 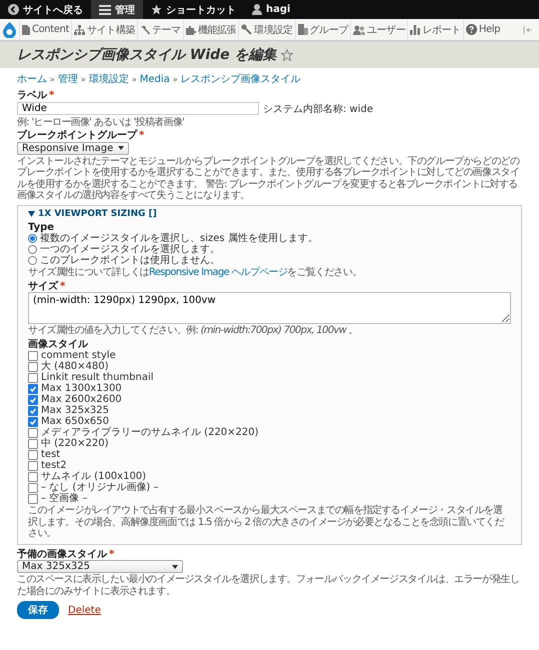 I want to click on breadcrumb-link: Media, so click(x=155, y=79).